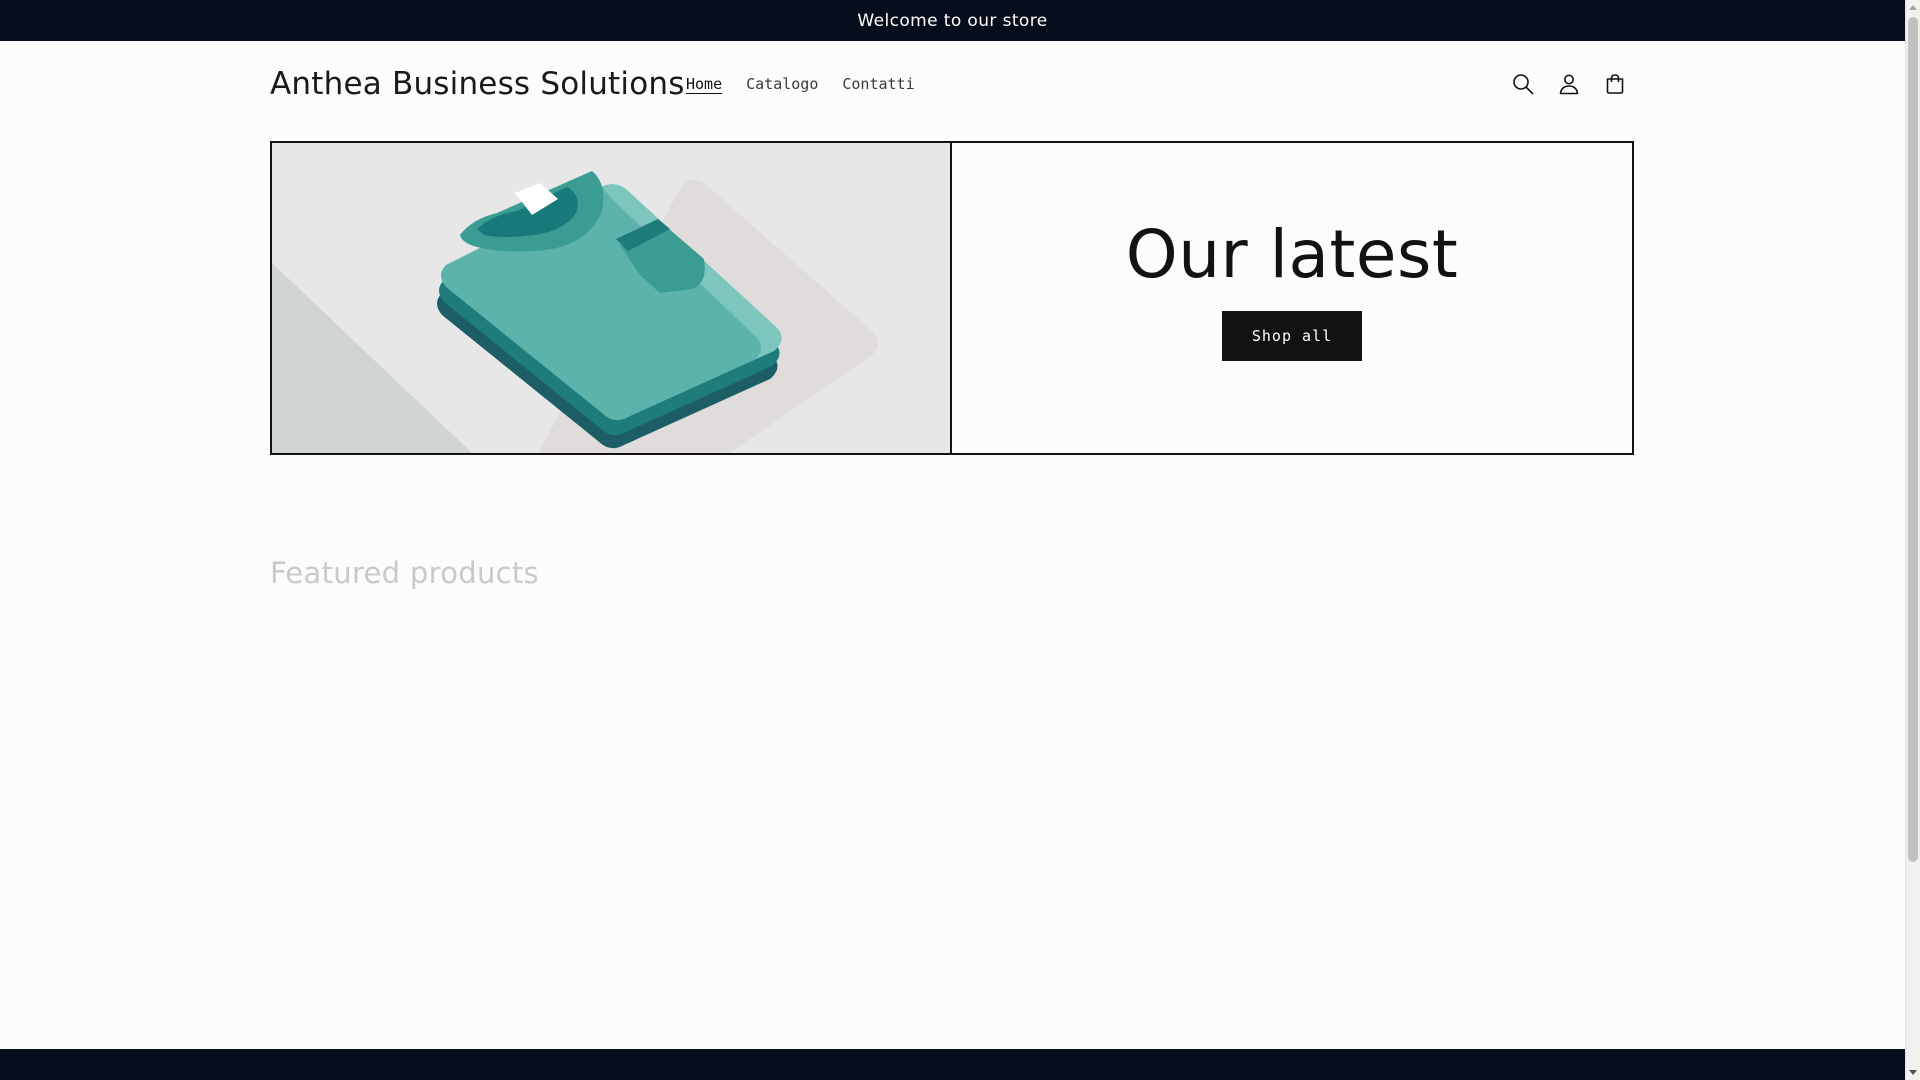 The height and width of the screenshot is (1080, 1920). I want to click on nav-link-catalogo: Catalogo, so click(782, 84).